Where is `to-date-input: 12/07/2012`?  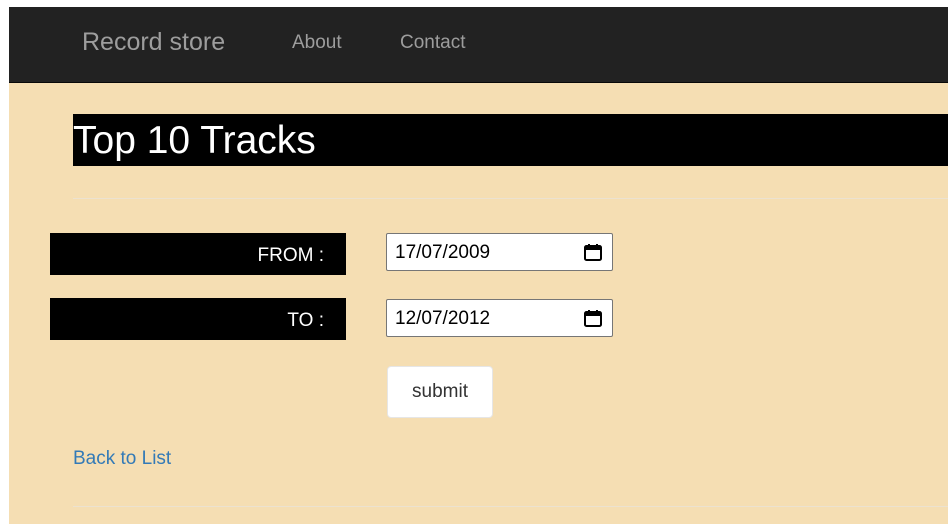 to-date-input: 12/07/2012 is located at coordinates (499, 318).